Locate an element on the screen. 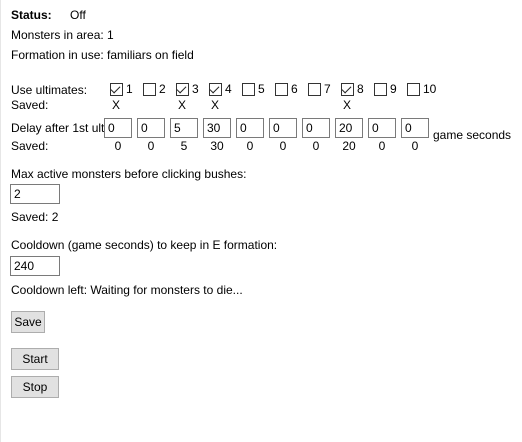  ultimate-saved-marker-3: X is located at coordinates (181, 105).